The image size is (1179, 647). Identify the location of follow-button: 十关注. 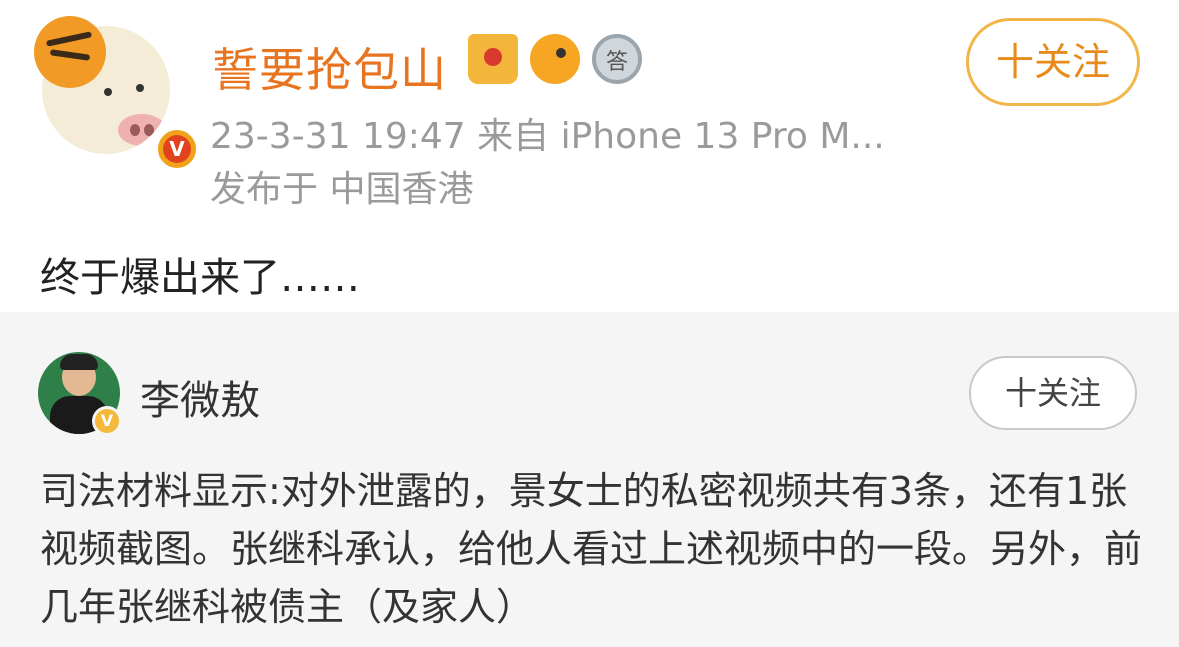
(1053, 62).